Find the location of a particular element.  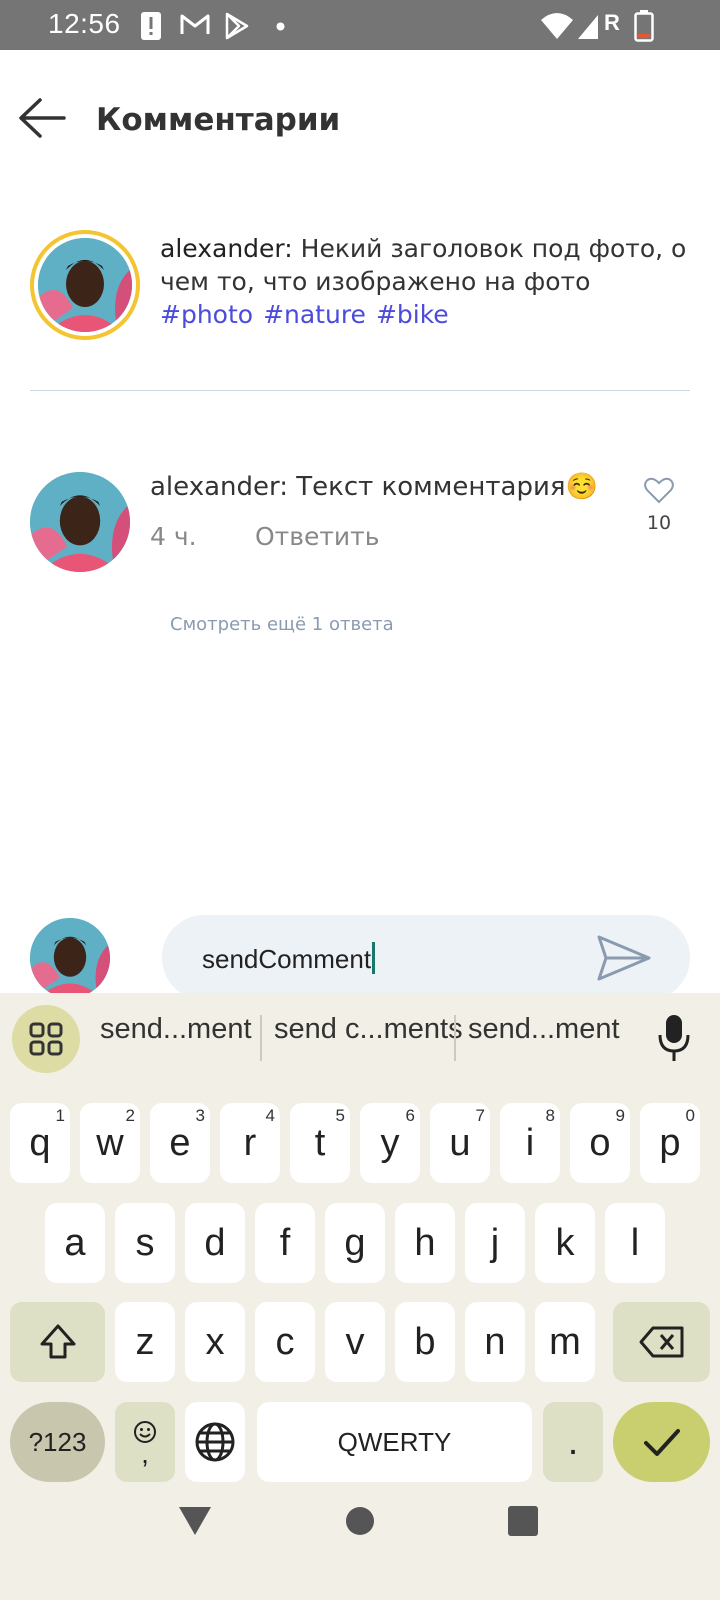

back-arrow-icon is located at coordinates (42, 118).